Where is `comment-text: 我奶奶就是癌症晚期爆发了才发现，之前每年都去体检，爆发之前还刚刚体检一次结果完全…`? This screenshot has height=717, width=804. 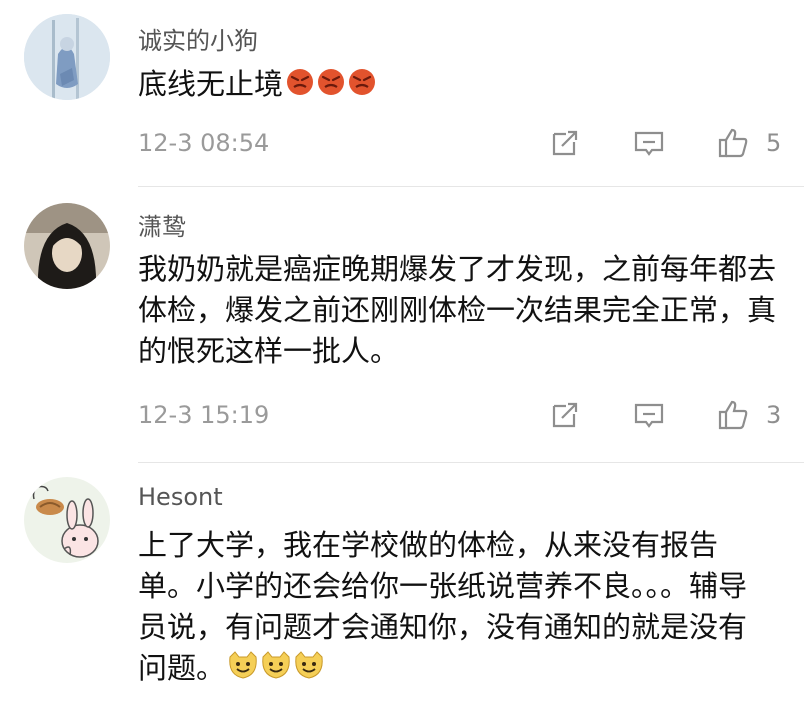
comment-text: 我奶奶就是癌症晚期爆发了才发现，之前每年都去体检，爆发之前还刚刚体检一次结果完全… is located at coordinates (457, 310).